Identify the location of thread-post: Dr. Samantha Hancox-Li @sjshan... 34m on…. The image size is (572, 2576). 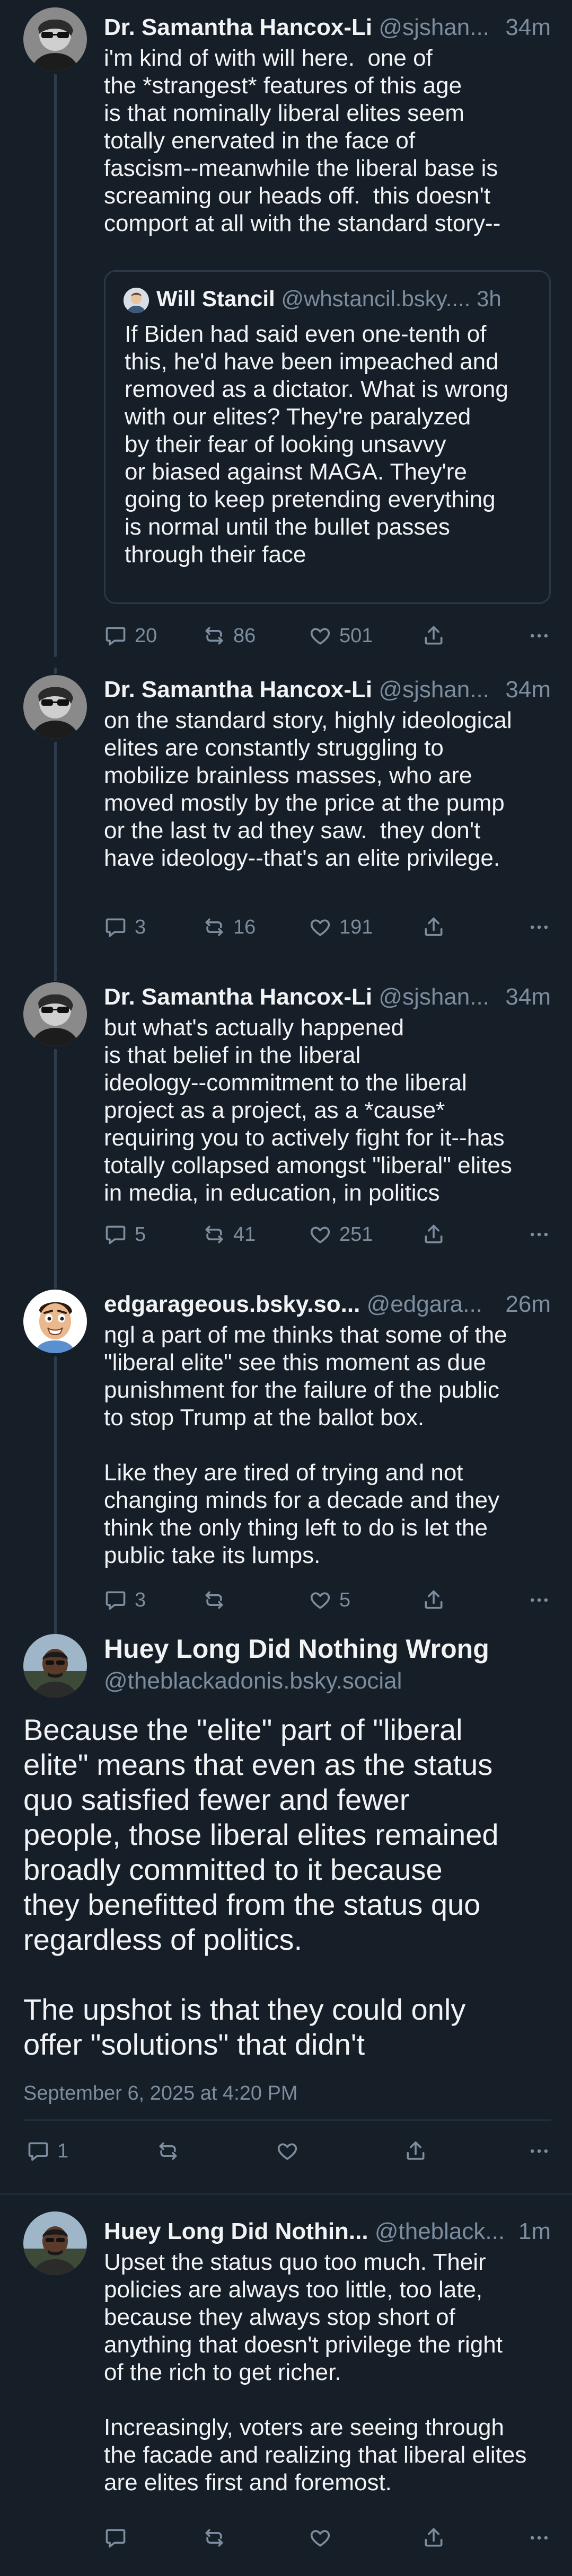
(286, 821).